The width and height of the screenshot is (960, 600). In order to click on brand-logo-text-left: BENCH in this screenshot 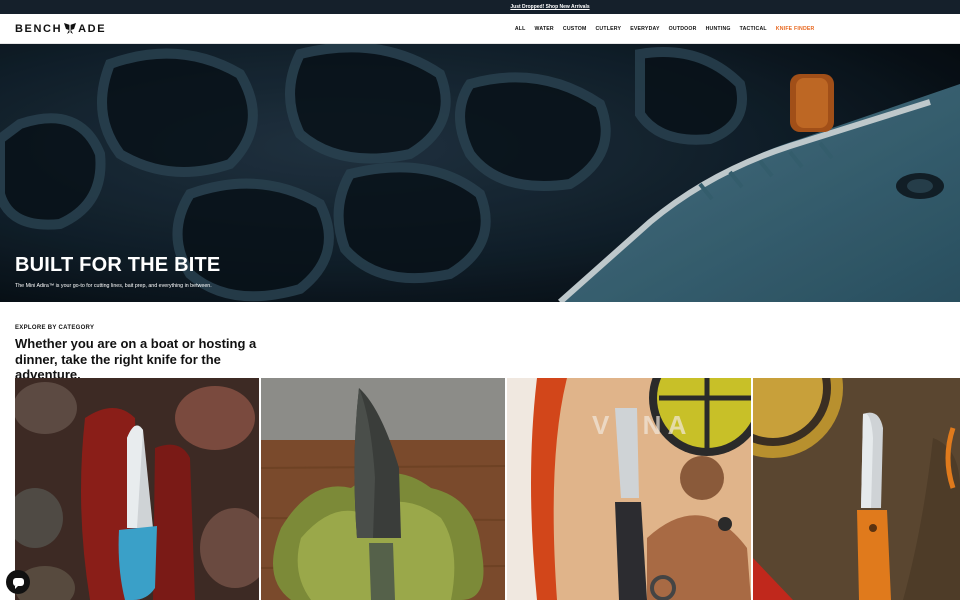, I will do `click(39, 29)`.